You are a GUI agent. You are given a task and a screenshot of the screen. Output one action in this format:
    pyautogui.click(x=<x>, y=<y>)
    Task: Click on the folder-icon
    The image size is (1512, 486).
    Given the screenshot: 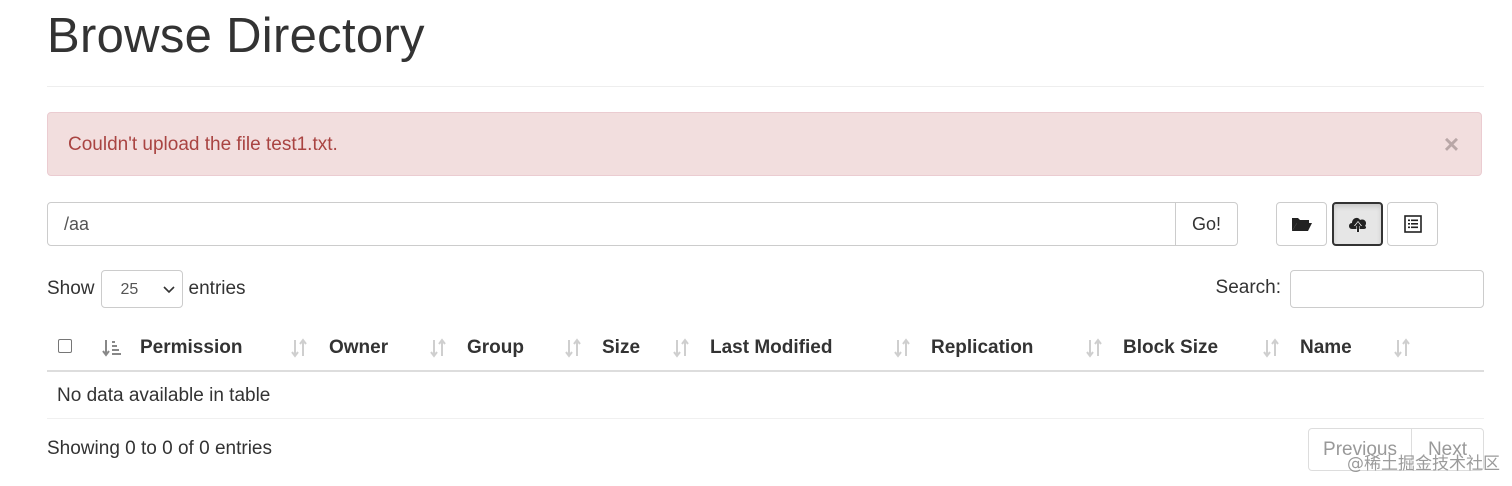 What is the action you would take?
    pyautogui.click(x=1301, y=224)
    